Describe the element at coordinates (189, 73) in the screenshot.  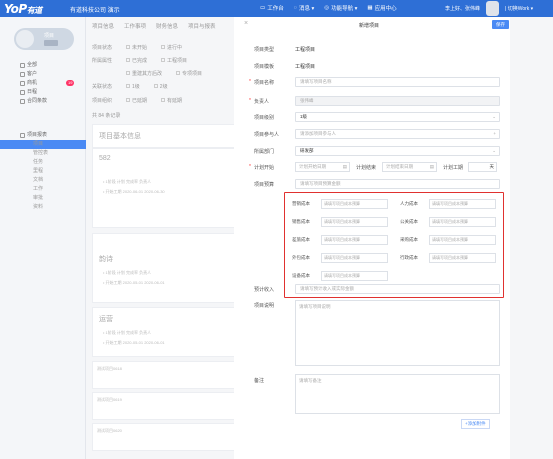
I see `filter-option: 专项项目` at that location.